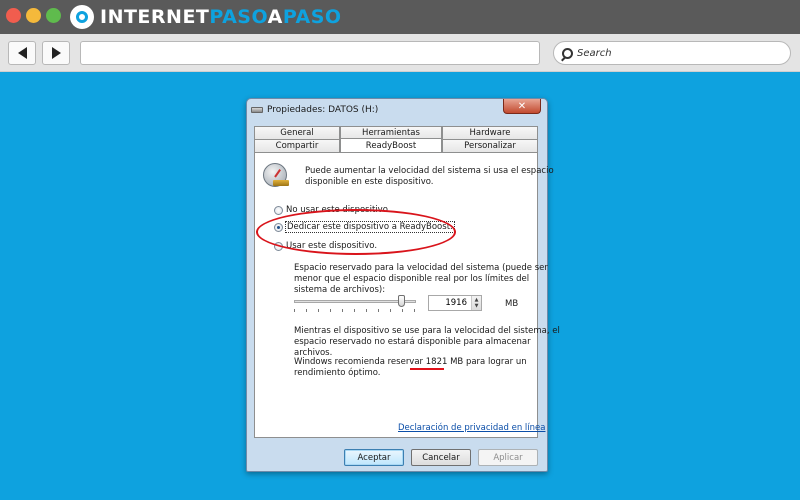 Image resolution: width=800 pixels, height=500 pixels. What do you see at coordinates (337, 373) in the screenshot?
I see `recommend-text-line2: rendimiento óptimo.` at bounding box center [337, 373].